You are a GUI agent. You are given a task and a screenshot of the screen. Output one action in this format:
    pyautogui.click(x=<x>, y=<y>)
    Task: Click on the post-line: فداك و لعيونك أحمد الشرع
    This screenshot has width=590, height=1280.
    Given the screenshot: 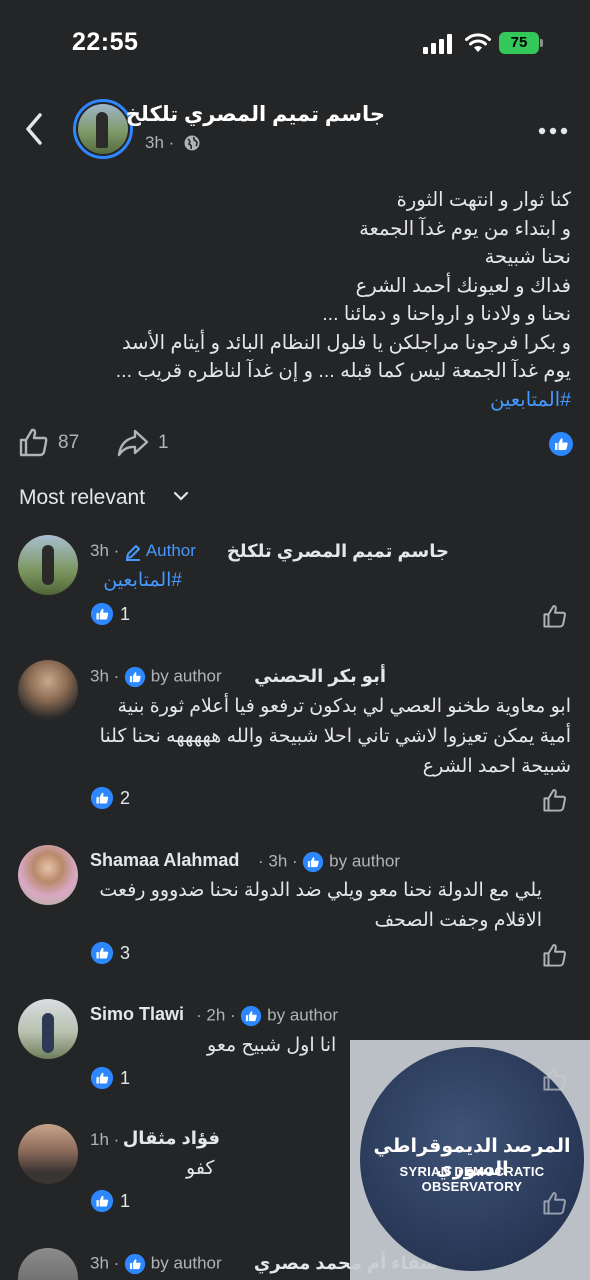 What is the action you would take?
    pyautogui.click(x=463, y=285)
    